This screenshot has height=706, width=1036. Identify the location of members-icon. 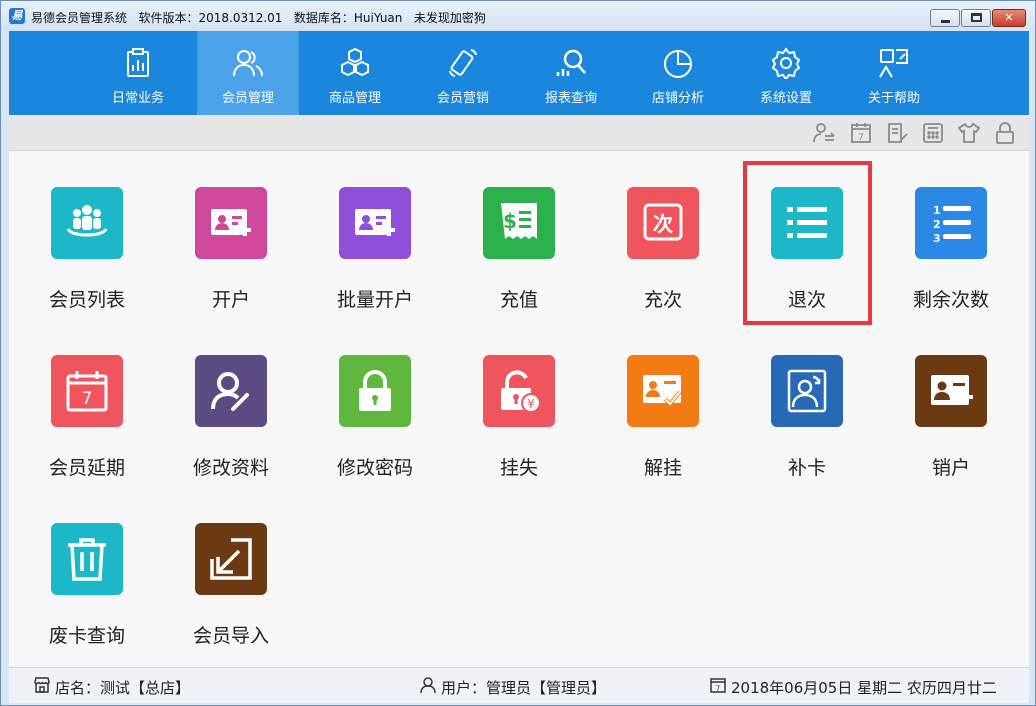
(248, 63).